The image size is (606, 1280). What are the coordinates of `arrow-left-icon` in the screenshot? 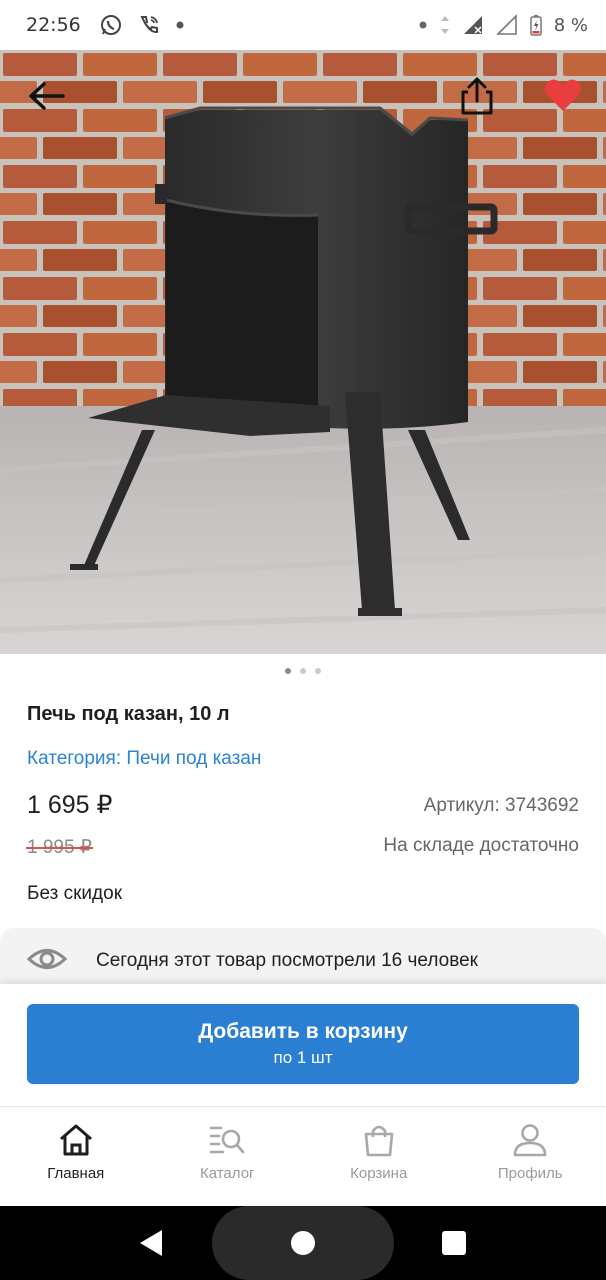 It's located at (47, 96).